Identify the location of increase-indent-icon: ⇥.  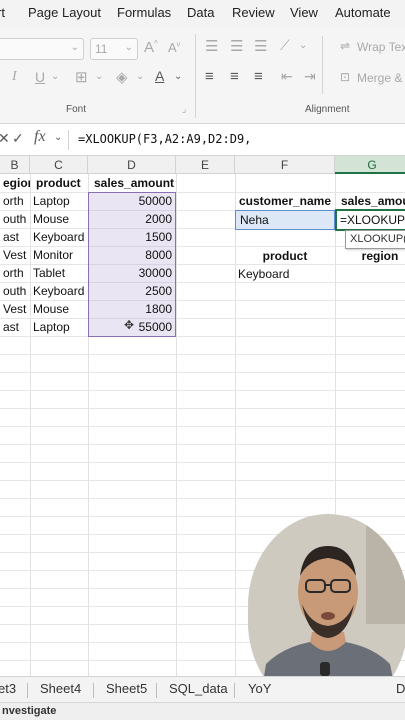
(310, 76).